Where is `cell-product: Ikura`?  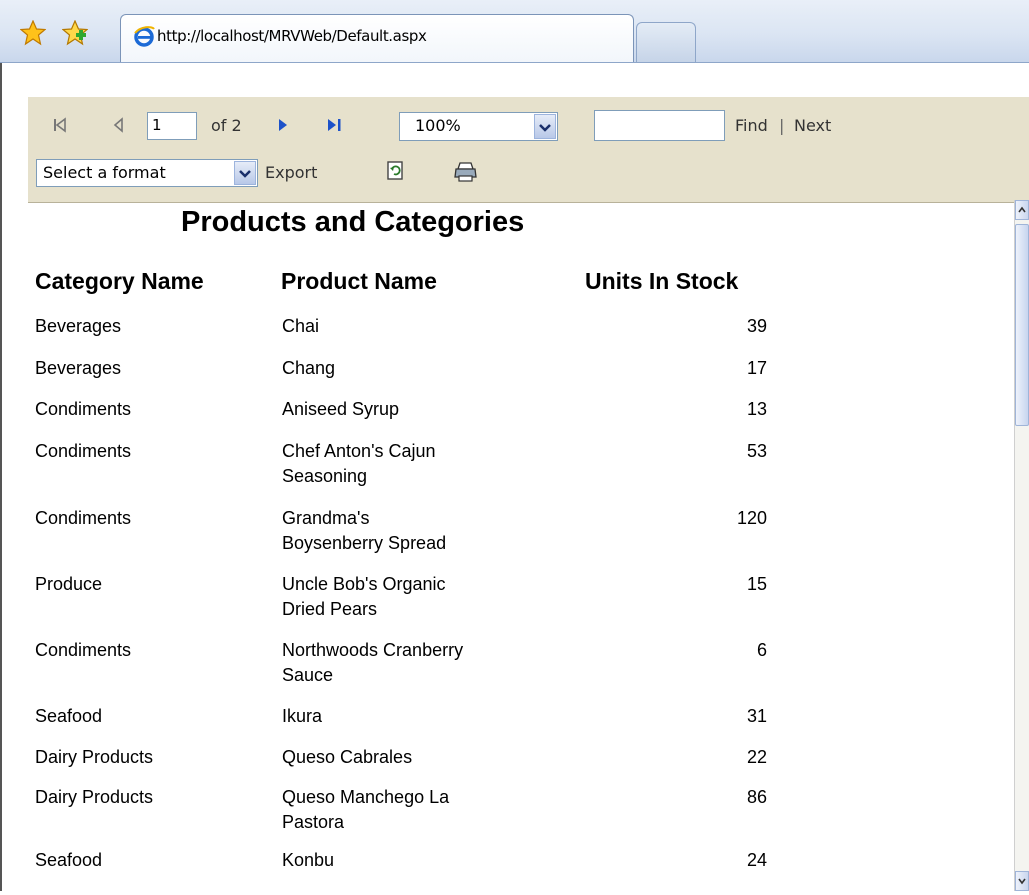
cell-product: Ikura is located at coordinates (302, 716).